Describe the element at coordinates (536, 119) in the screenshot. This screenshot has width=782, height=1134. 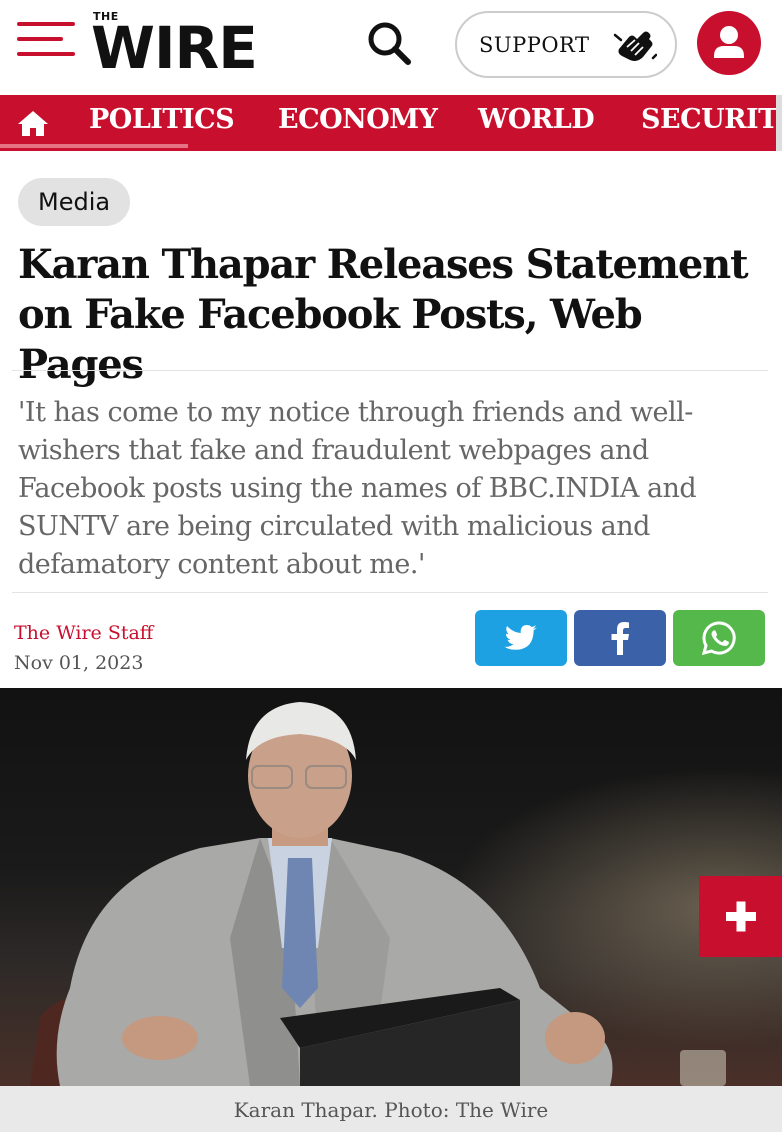
I see `nav-item-world: WORLD` at that location.